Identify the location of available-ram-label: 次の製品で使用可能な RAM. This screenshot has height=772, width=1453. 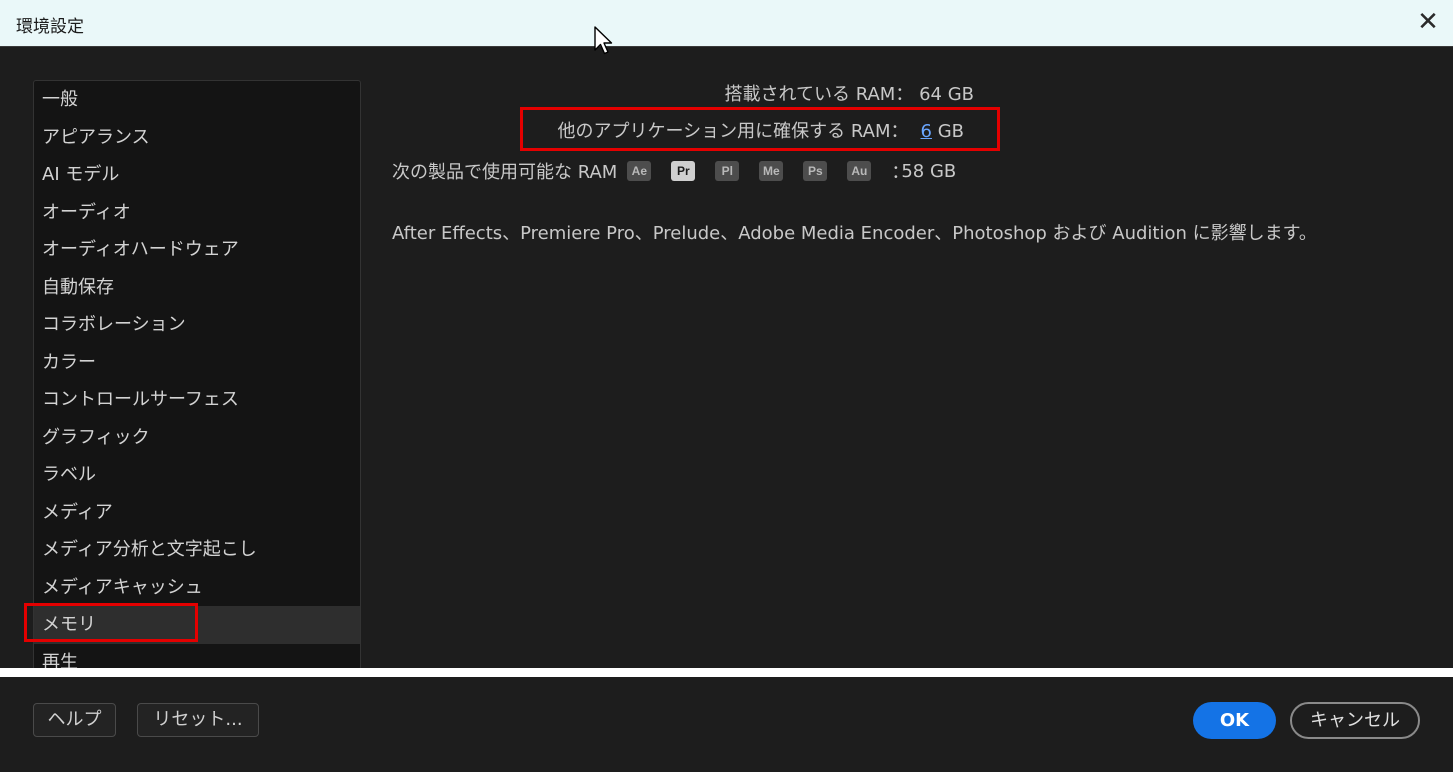
(505, 172).